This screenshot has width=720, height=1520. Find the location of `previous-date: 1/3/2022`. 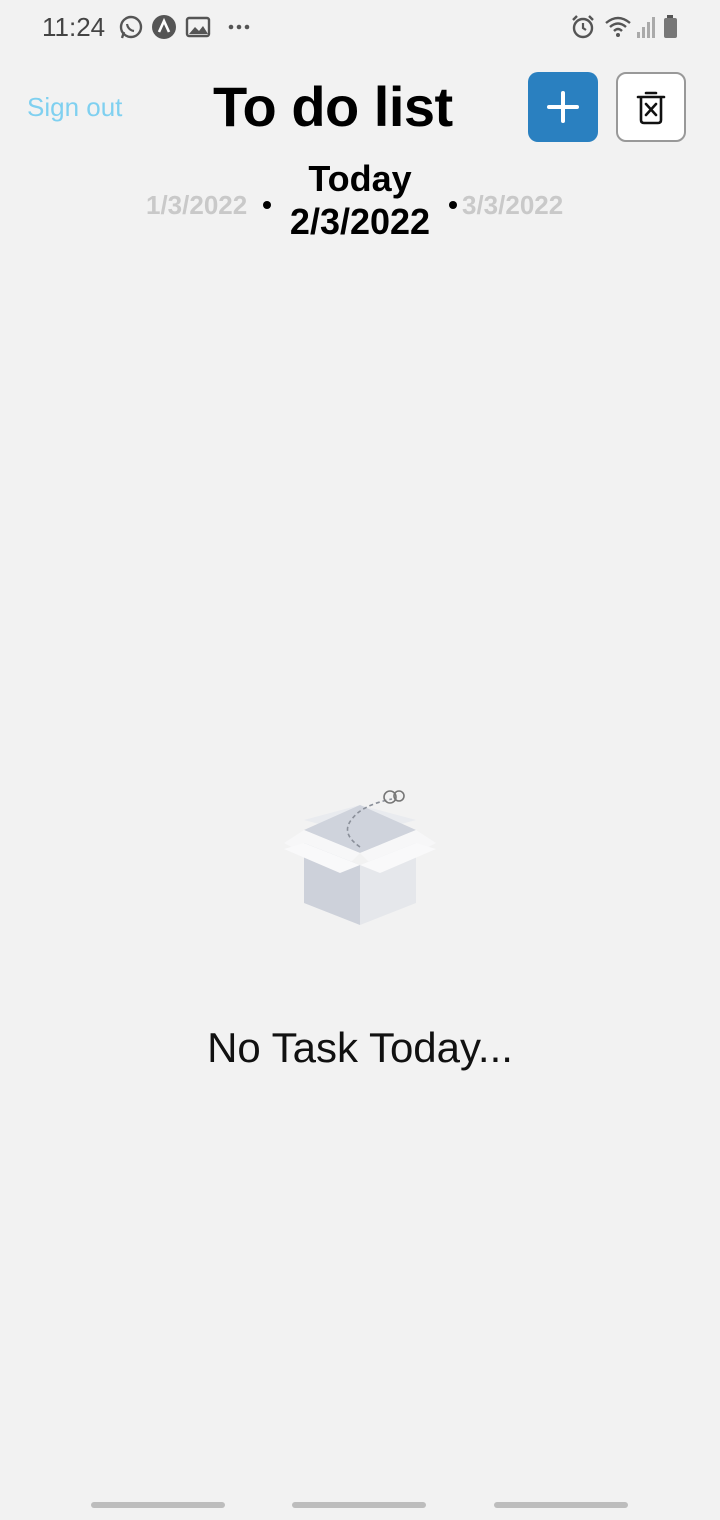

previous-date: 1/3/2022 is located at coordinates (196, 205).